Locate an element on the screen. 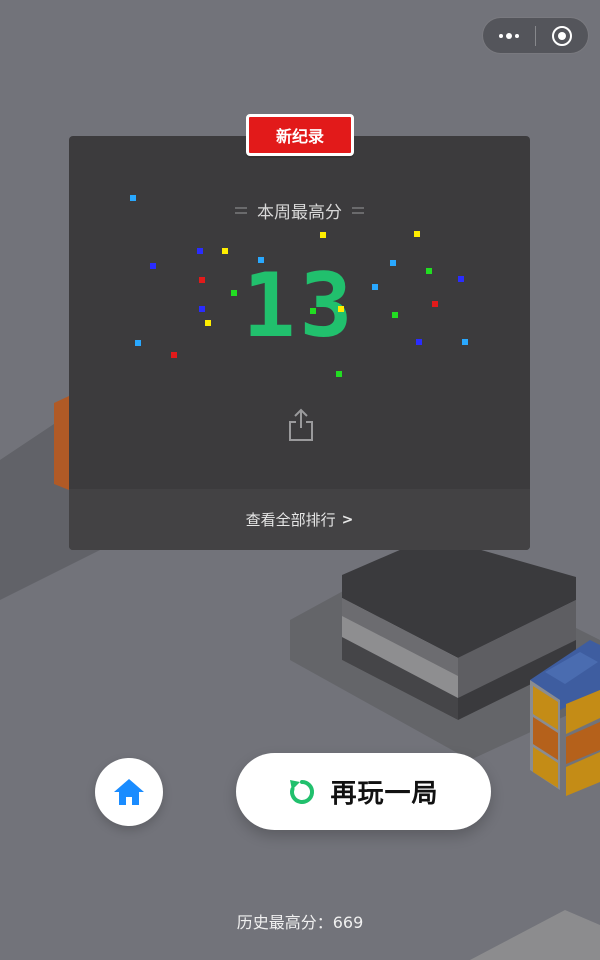 This screenshot has height=960, width=600. more-dots-icon is located at coordinates (509, 35).